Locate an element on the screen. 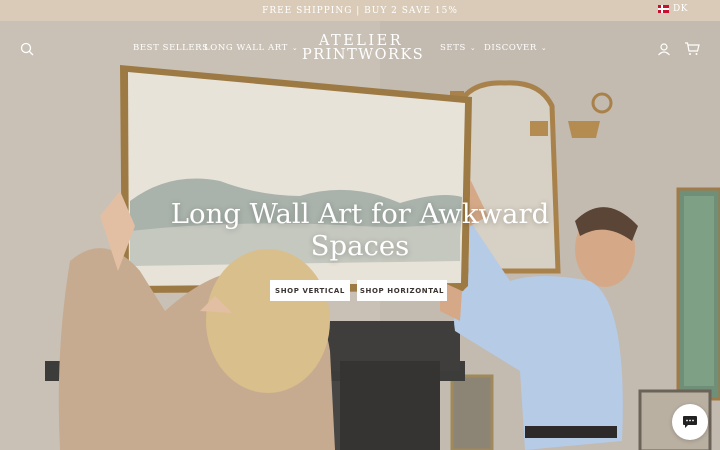 The height and width of the screenshot is (450, 720). nav-discover: DISCOVER ⌄ is located at coordinates (515, 48).